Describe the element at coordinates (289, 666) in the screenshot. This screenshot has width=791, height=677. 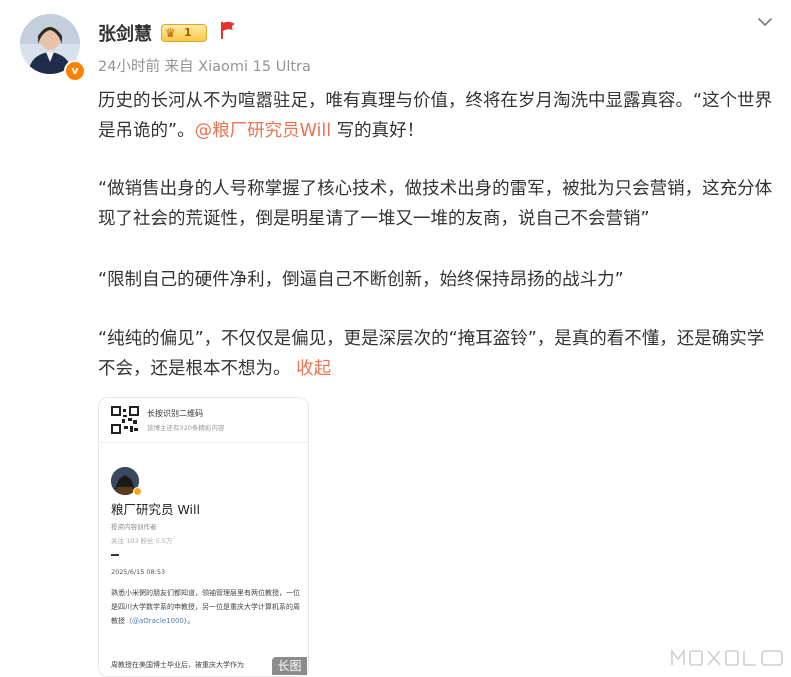
I see `long-image-badge: 长图` at that location.